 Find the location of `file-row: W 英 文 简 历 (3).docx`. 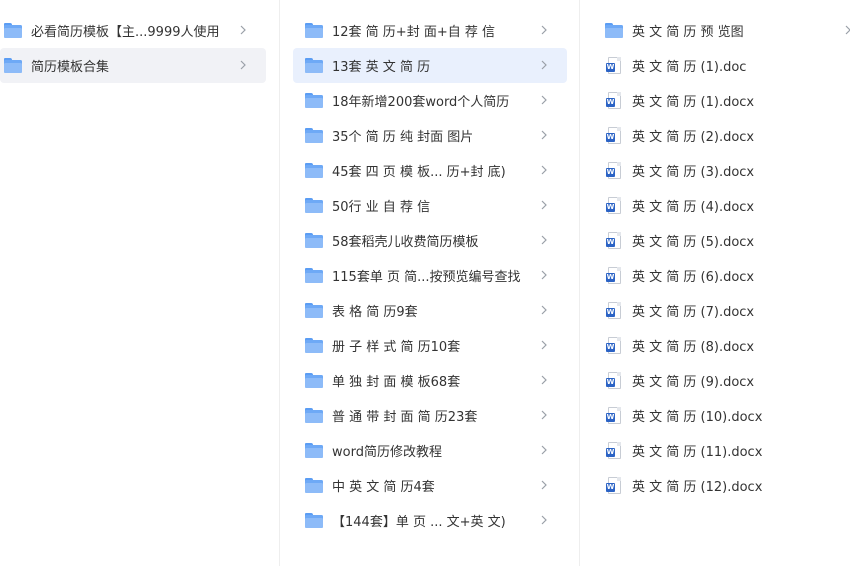

file-row: W 英 文 简 历 (3).docx is located at coordinates (721, 170).